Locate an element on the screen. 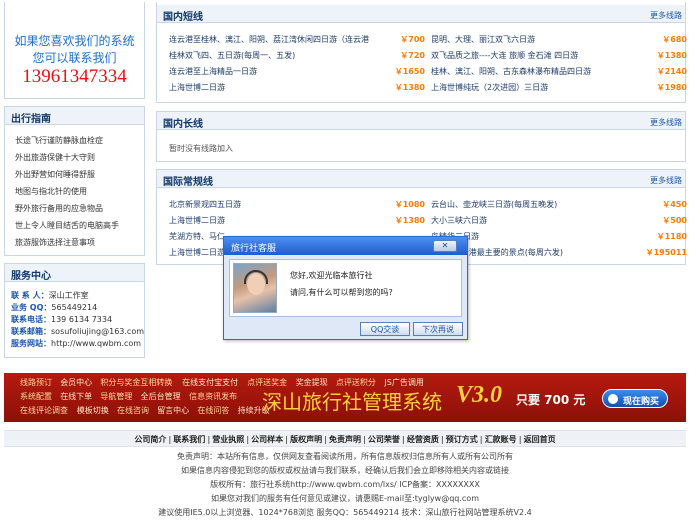 Image resolution: width=690 pixels, height=521 pixels. later-button: 下次再说 is located at coordinates (438, 329).